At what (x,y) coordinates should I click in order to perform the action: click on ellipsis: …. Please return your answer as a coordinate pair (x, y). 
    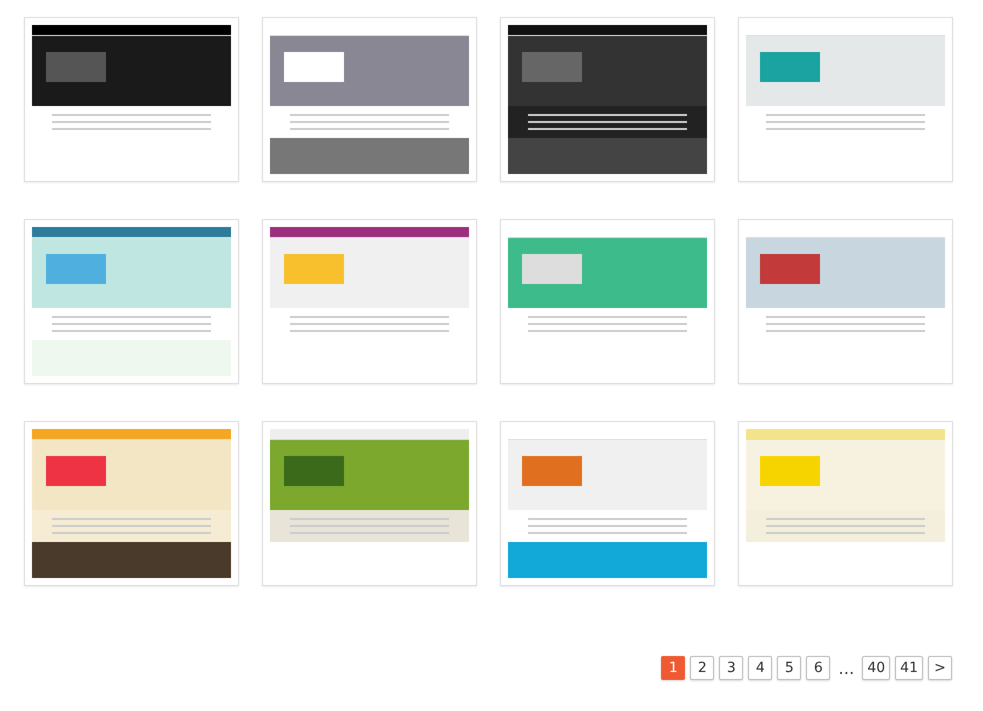
    Looking at the image, I should click on (846, 668).